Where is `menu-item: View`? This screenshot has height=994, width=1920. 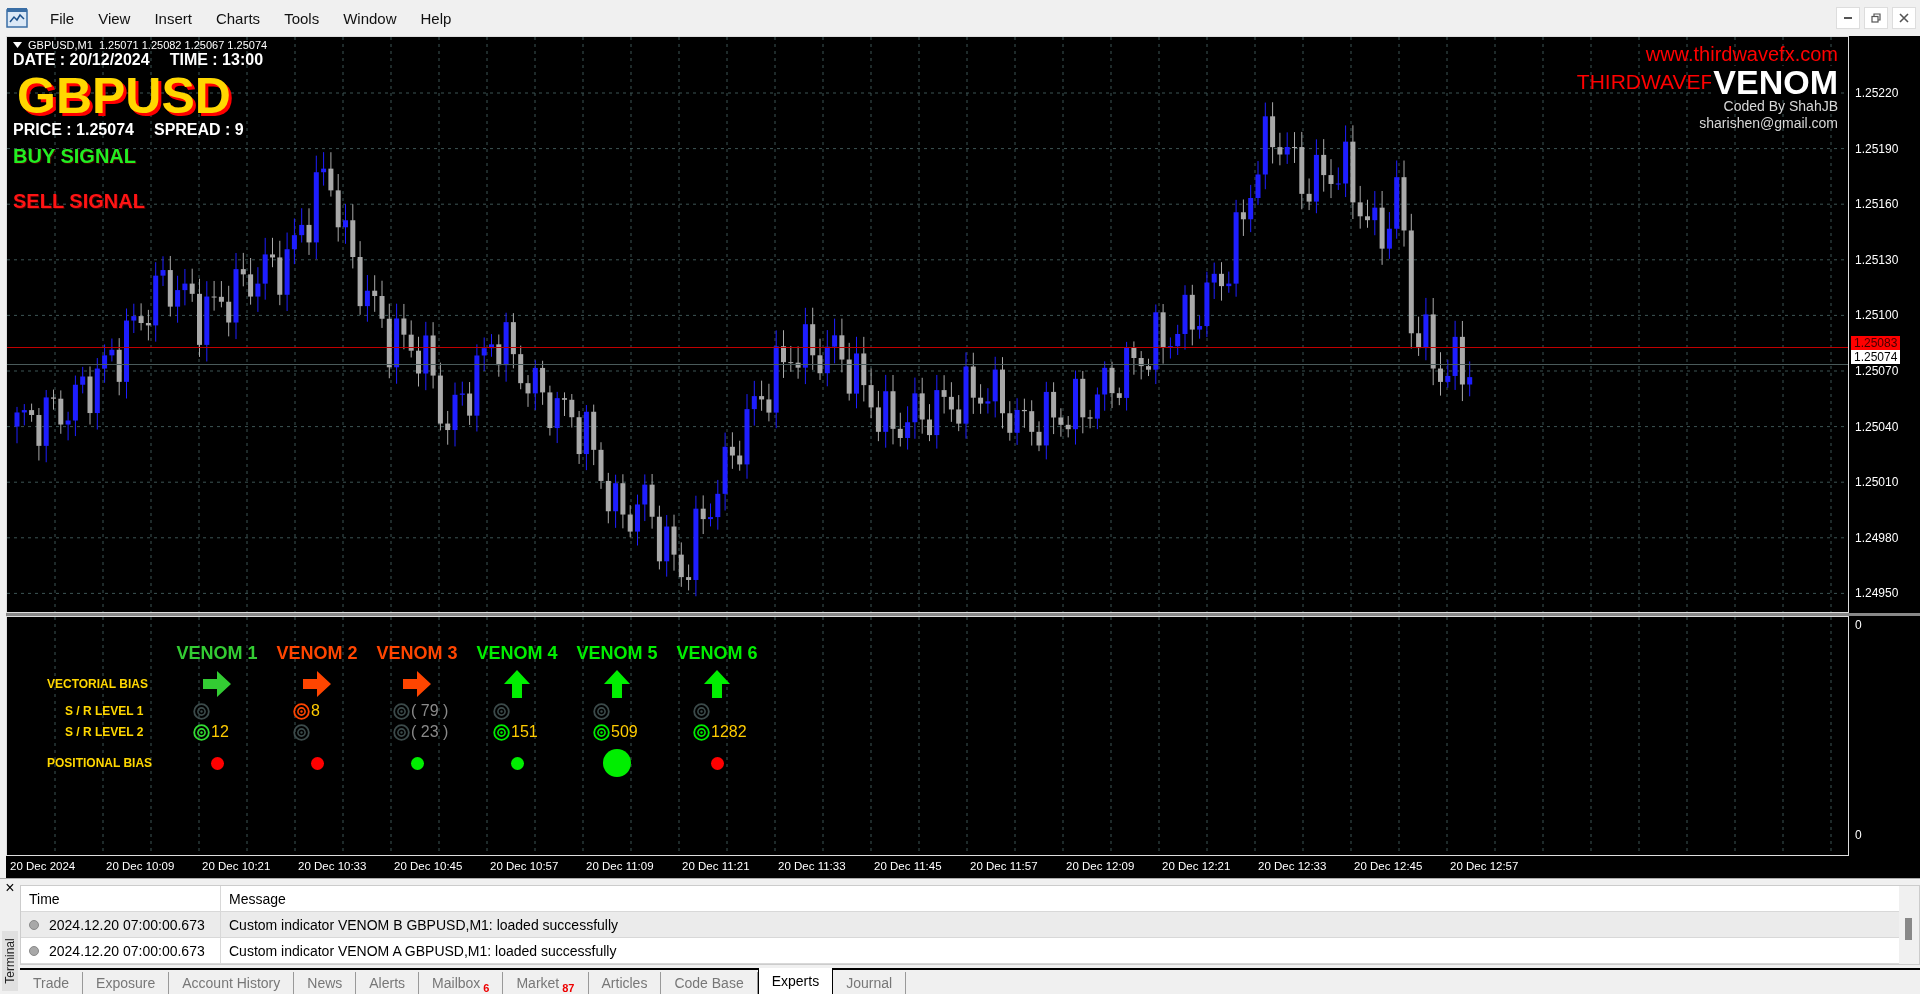
menu-item: View is located at coordinates (114, 18).